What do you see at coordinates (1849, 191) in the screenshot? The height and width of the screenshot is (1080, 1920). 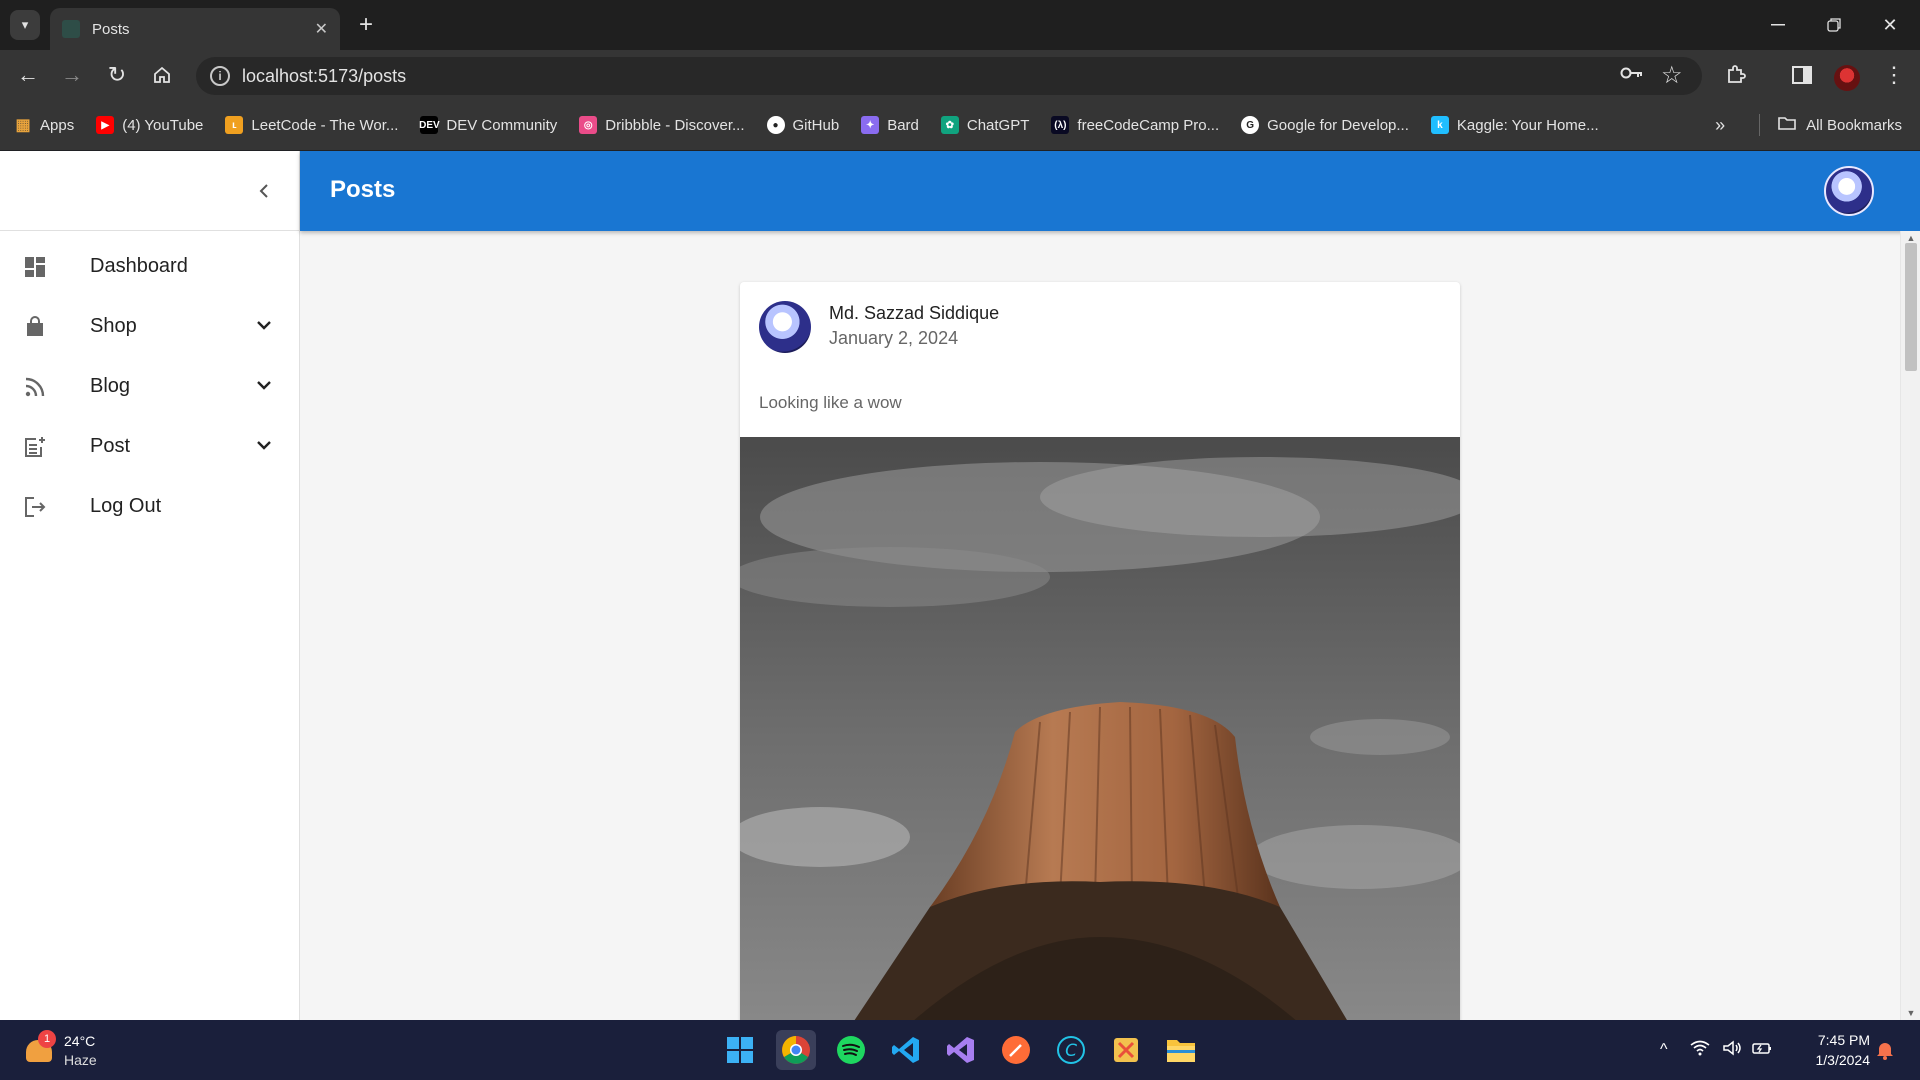 I see `user-avatar` at bounding box center [1849, 191].